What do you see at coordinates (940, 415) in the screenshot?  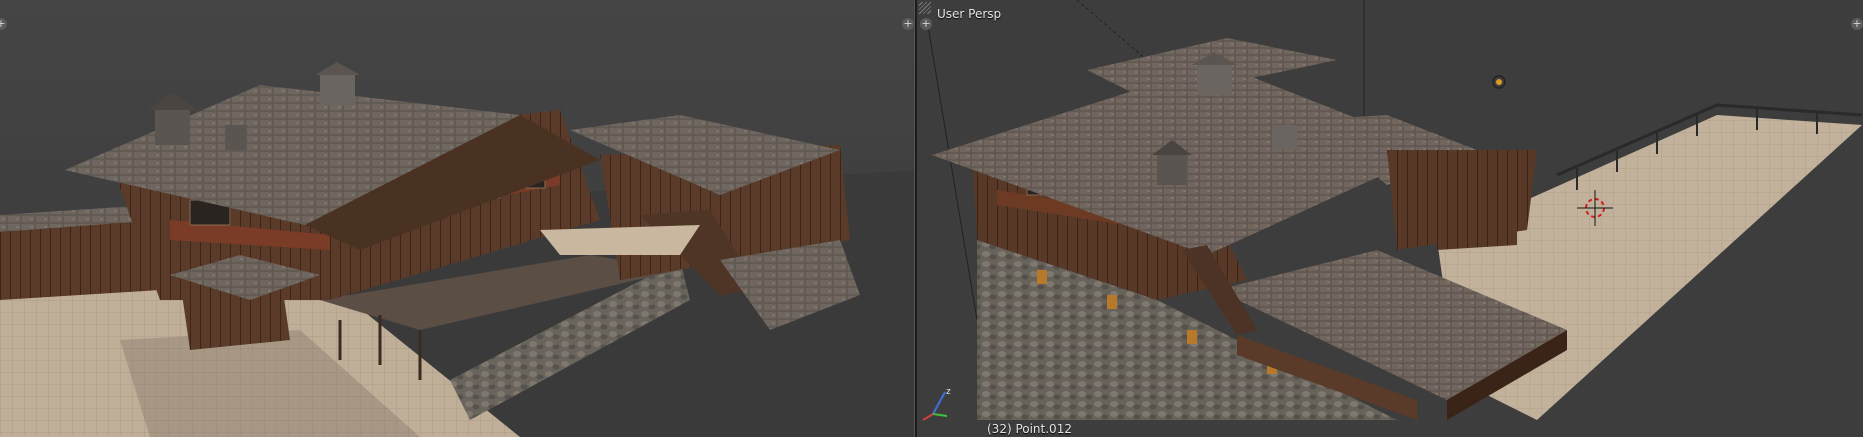 I see `axis-y-line` at bounding box center [940, 415].